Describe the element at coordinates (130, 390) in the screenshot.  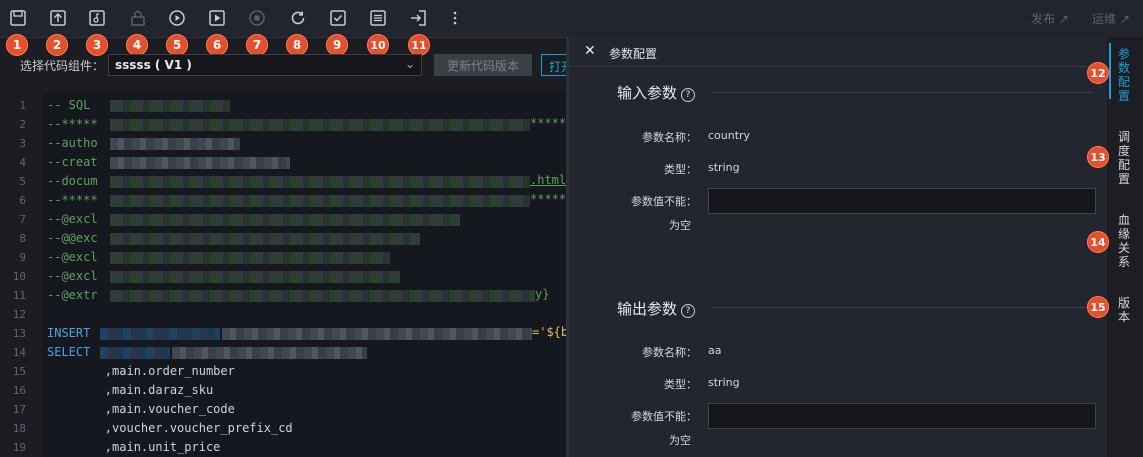
I see `code-line: ,main.daraz_sku` at that location.